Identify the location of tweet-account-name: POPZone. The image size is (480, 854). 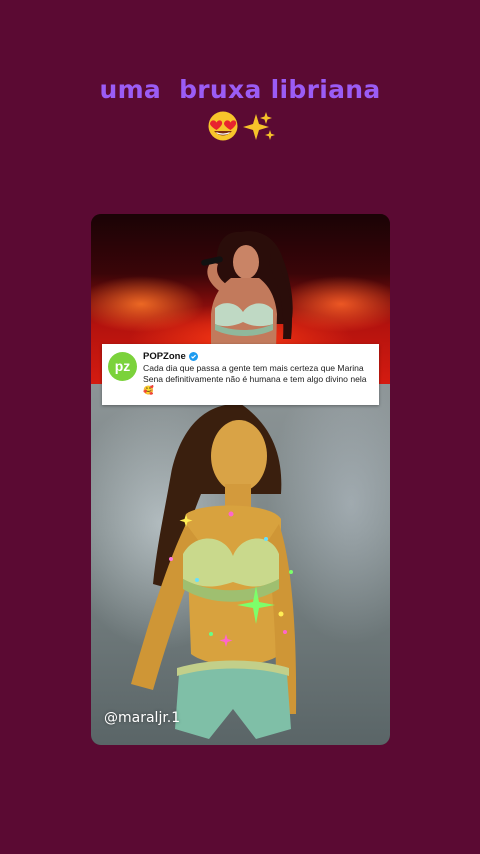
(164, 356).